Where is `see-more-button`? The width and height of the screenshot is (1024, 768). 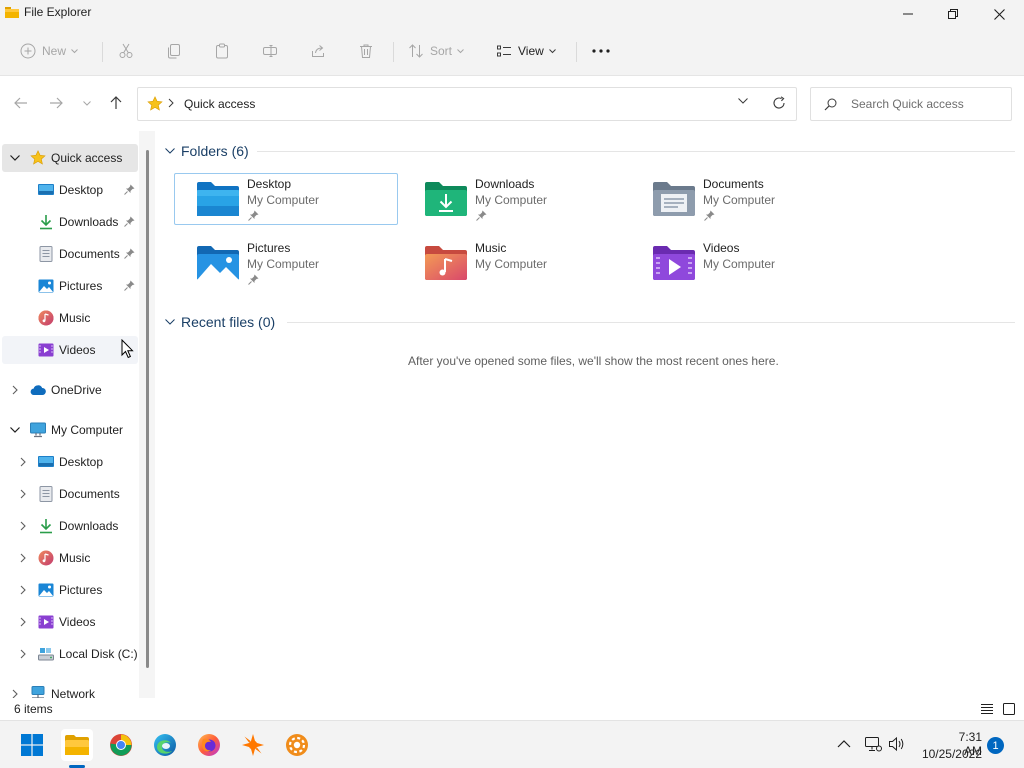 see-more-button is located at coordinates (601, 51).